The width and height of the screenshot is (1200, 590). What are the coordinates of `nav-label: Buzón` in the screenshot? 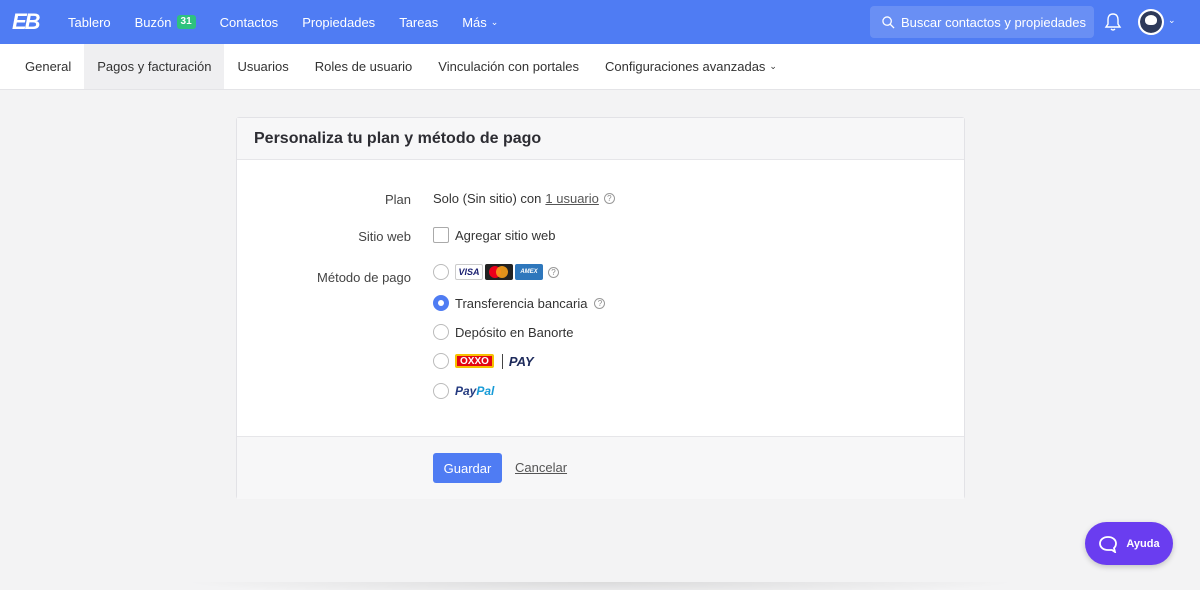 It's located at (153, 22).